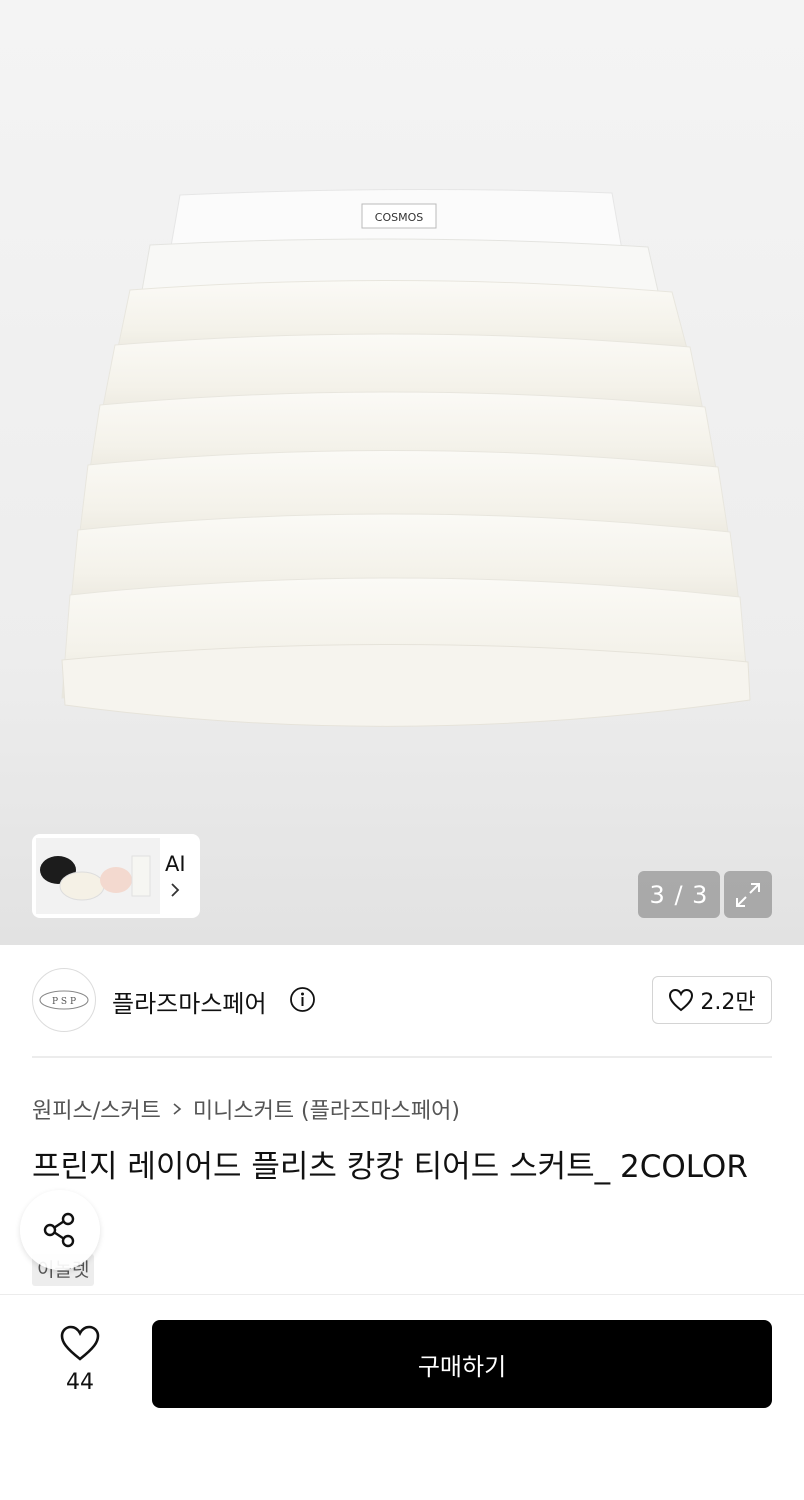 The height and width of the screenshot is (1500, 804). I want to click on expand-icon, so click(748, 894).